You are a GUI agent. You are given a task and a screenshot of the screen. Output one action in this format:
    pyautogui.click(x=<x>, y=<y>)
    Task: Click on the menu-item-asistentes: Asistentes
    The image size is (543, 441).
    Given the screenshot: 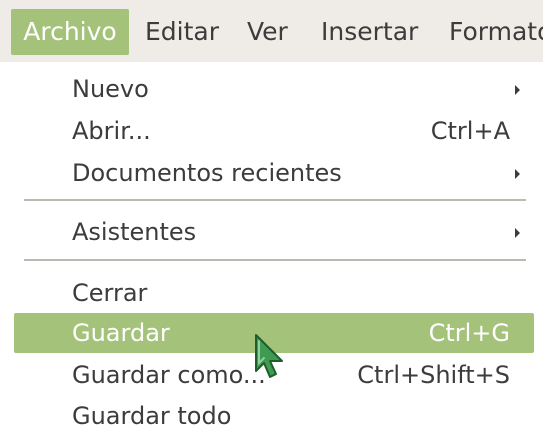 What is the action you would take?
    pyautogui.click(x=274, y=232)
    